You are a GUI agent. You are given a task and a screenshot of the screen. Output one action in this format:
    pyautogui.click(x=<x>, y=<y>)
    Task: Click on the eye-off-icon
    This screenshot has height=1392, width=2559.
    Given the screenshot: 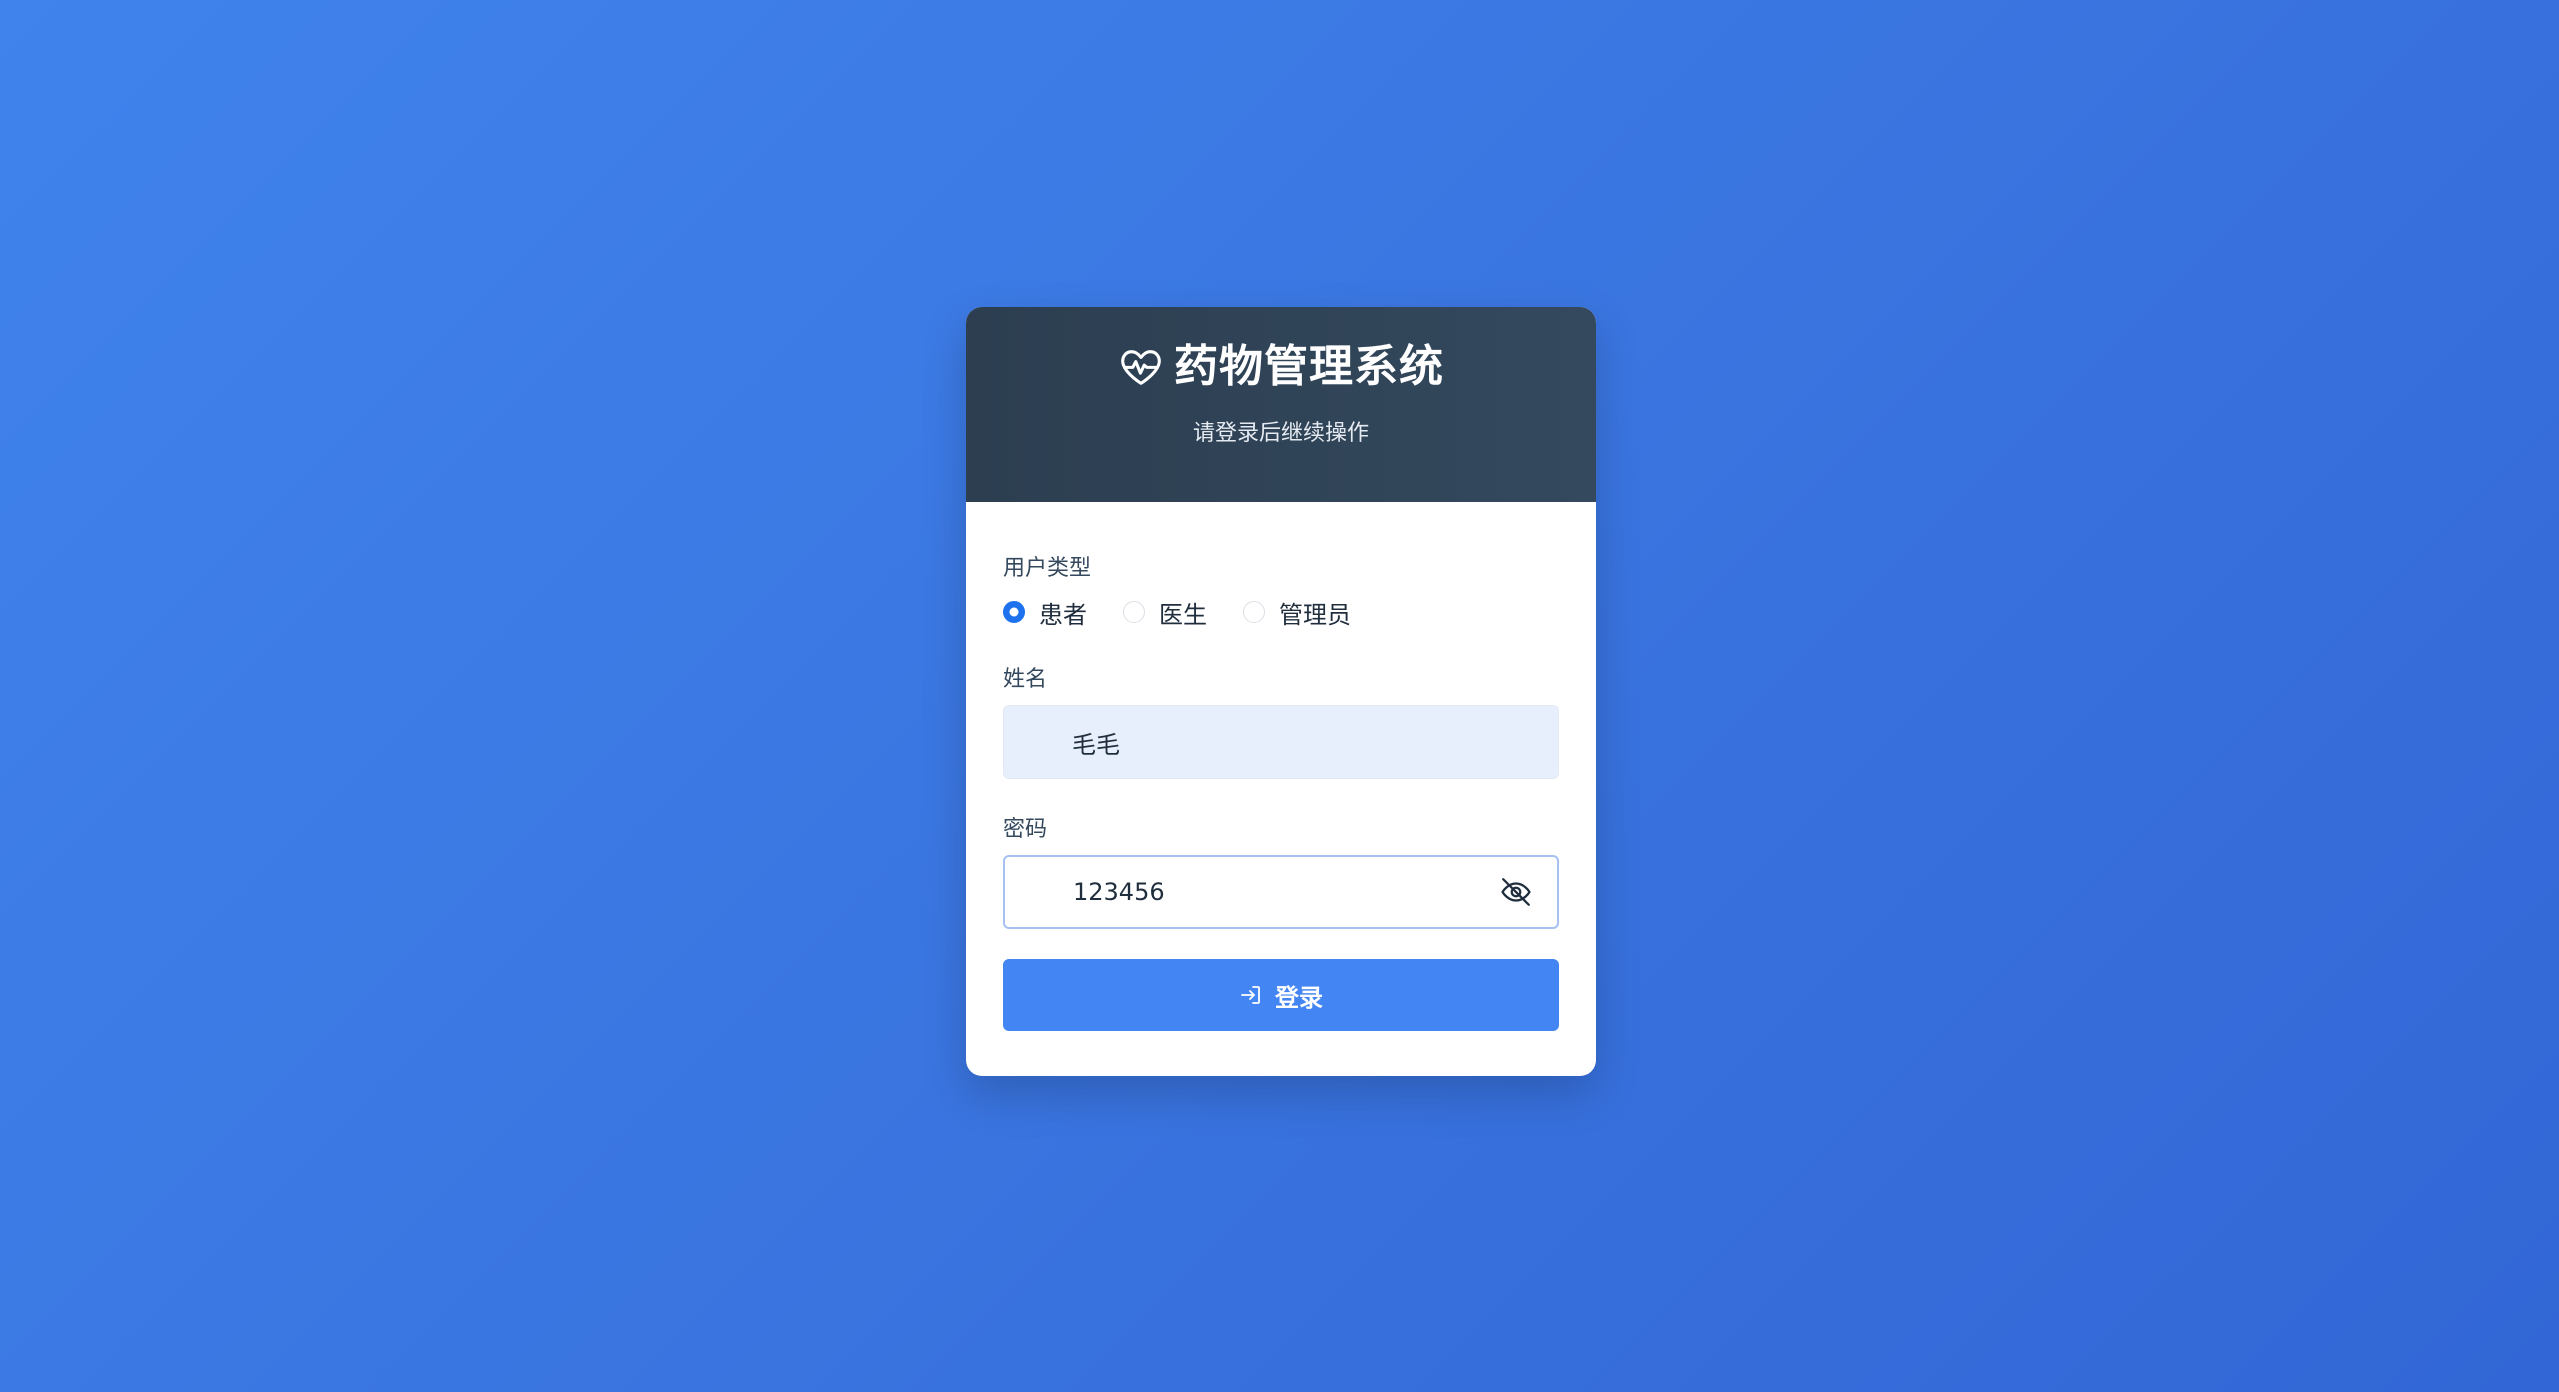 What is the action you would take?
    pyautogui.click(x=1516, y=892)
    